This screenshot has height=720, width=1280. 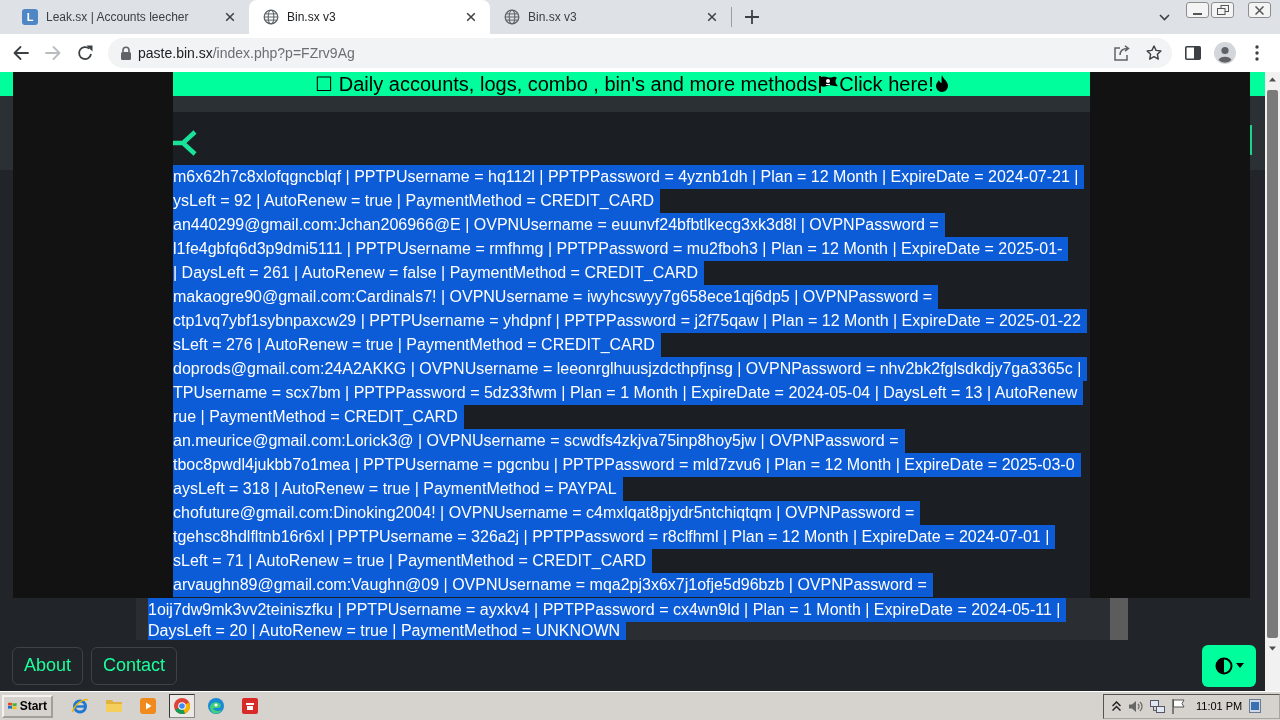 What do you see at coordinates (1193, 53) in the screenshot?
I see `side-panel-icon` at bounding box center [1193, 53].